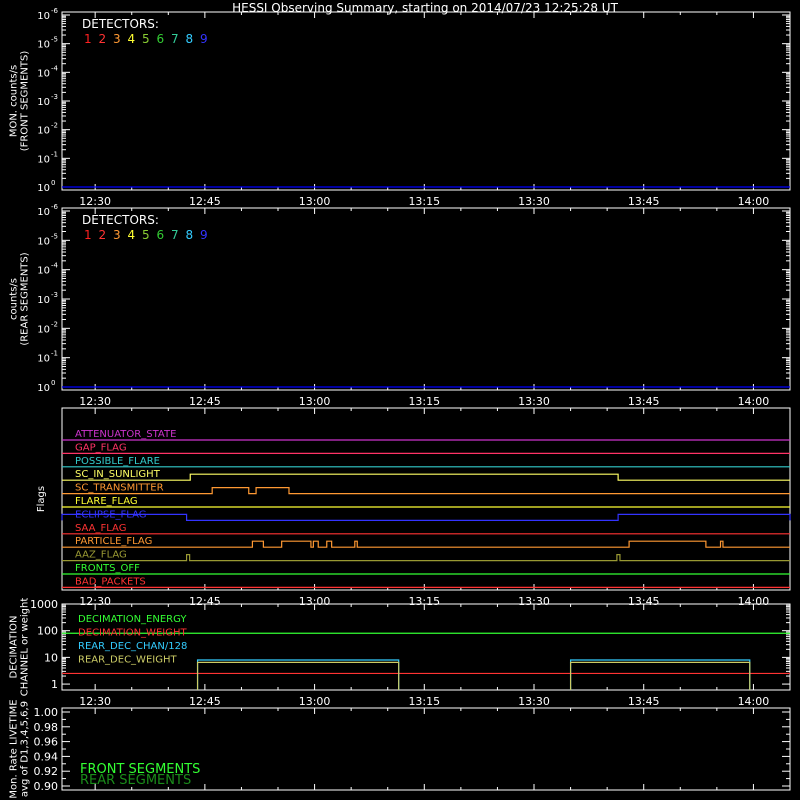 This screenshot has width=800, height=800. I want to click on flag-label: AAZ_FLAG, so click(101, 555).